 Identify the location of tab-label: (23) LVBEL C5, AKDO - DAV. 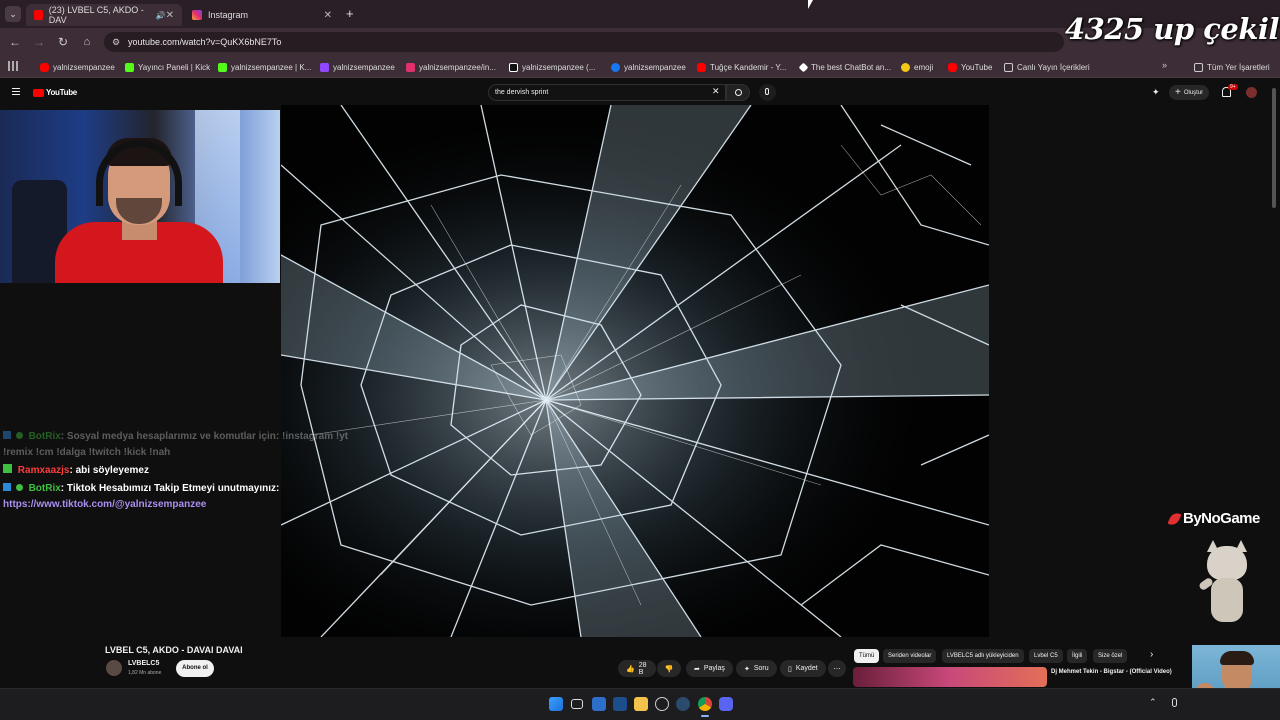
(96, 15).